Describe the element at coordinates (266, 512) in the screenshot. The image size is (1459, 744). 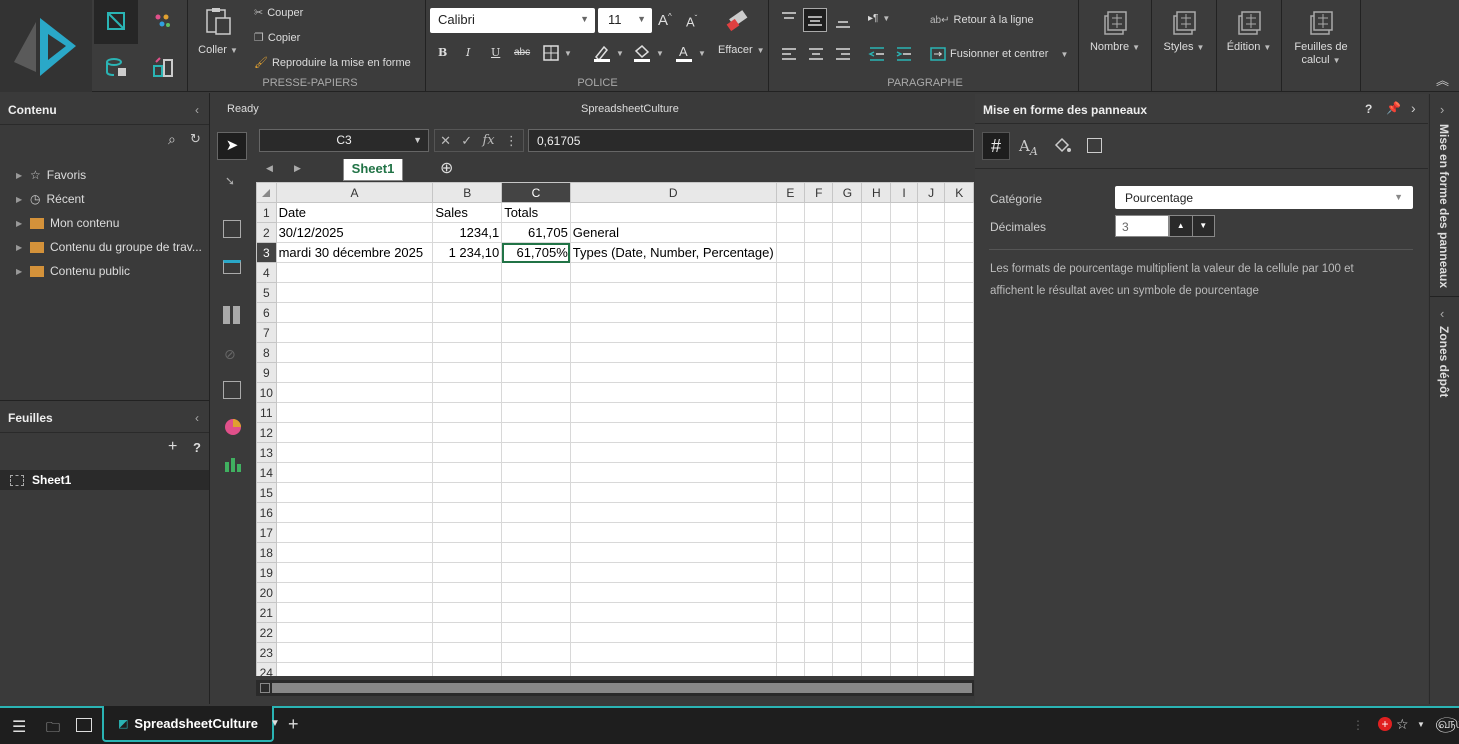
I see `row-header: 16` at that location.